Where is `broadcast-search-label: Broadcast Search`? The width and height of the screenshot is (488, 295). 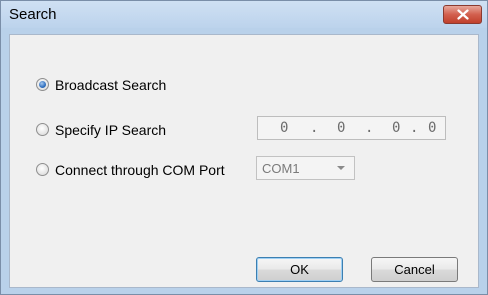
broadcast-search-label: Broadcast Search is located at coordinates (110, 85).